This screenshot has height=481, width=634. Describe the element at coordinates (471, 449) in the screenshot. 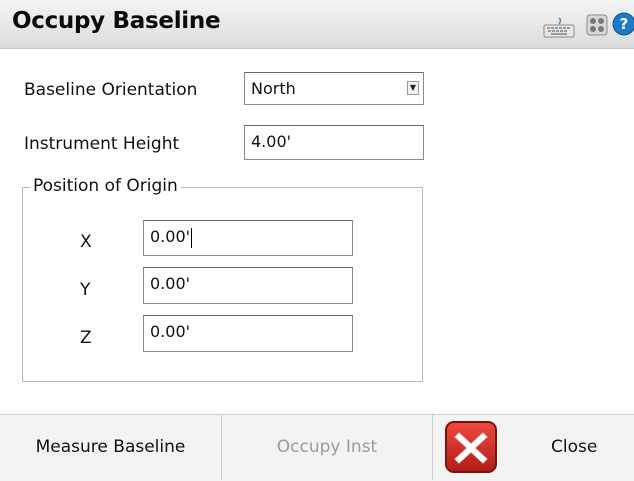

I see `close-icon` at that location.